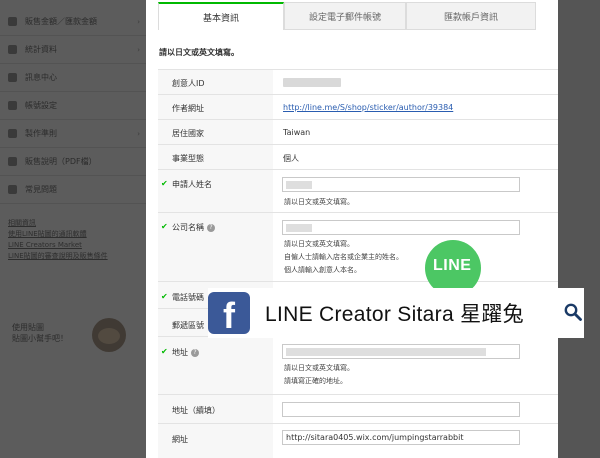 This screenshot has width=600, height=458. What do you see at coordinates (358, 81) in the screenshot?
I see `row-creator-id: 創意人ID` at bounding box center [358, 81].